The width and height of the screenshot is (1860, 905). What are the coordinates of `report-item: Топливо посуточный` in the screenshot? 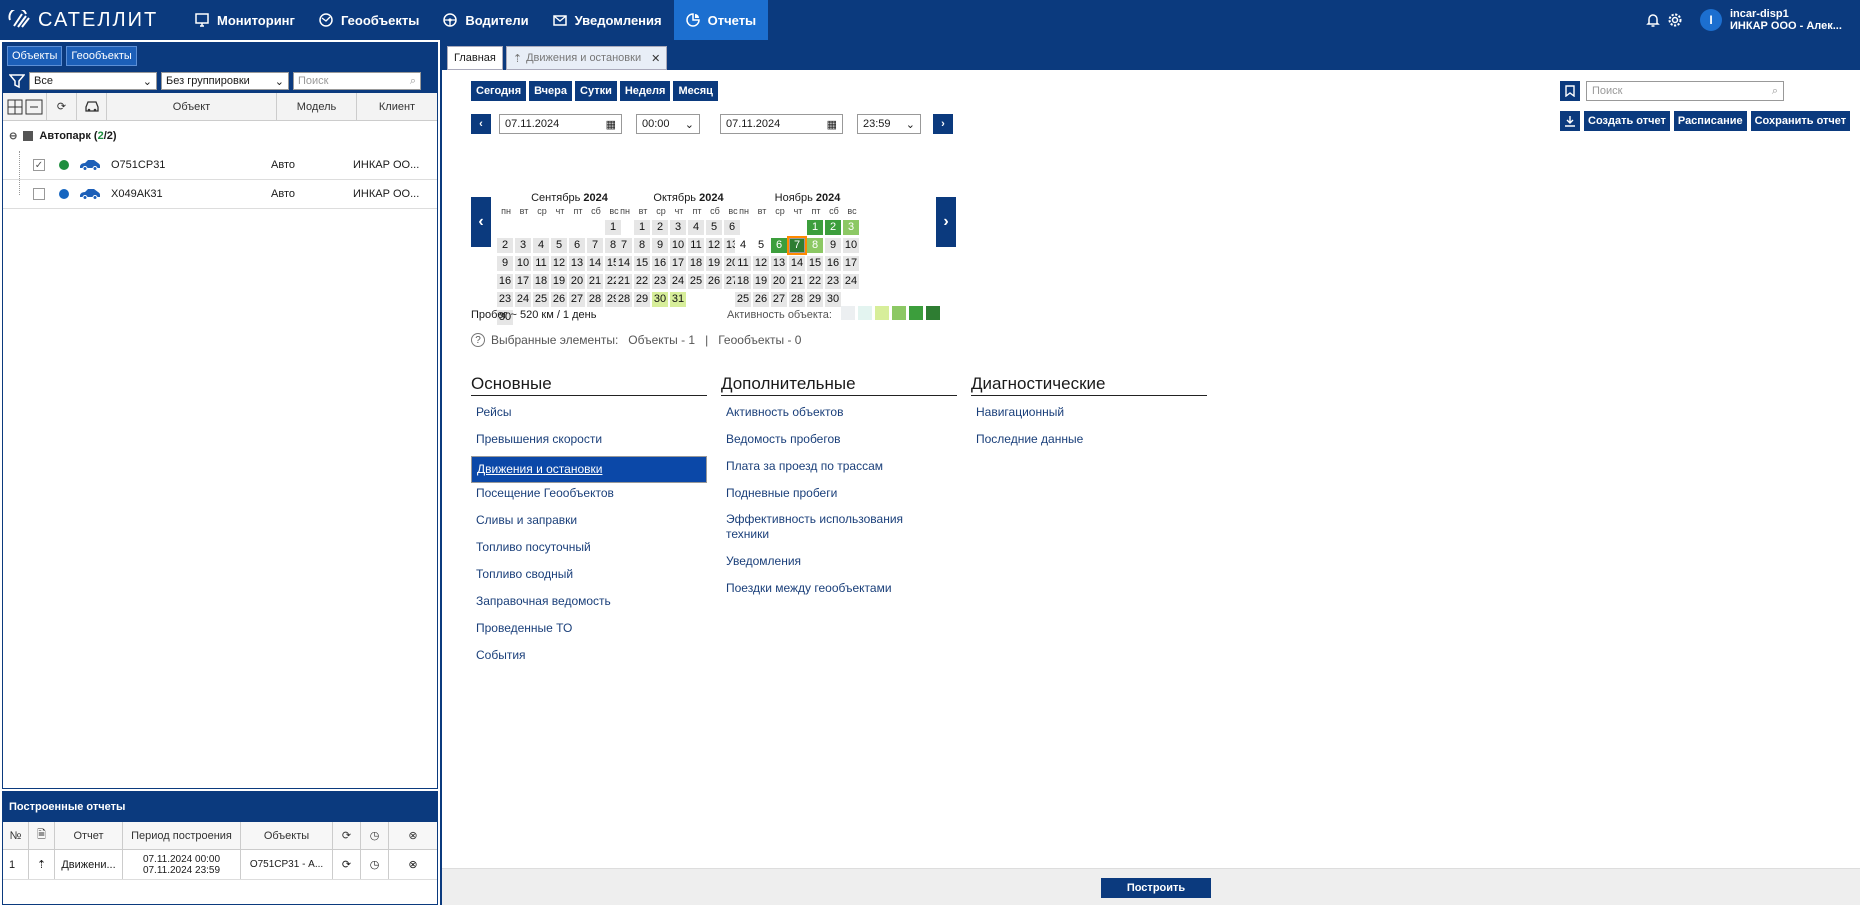 It's located at (589, 547).